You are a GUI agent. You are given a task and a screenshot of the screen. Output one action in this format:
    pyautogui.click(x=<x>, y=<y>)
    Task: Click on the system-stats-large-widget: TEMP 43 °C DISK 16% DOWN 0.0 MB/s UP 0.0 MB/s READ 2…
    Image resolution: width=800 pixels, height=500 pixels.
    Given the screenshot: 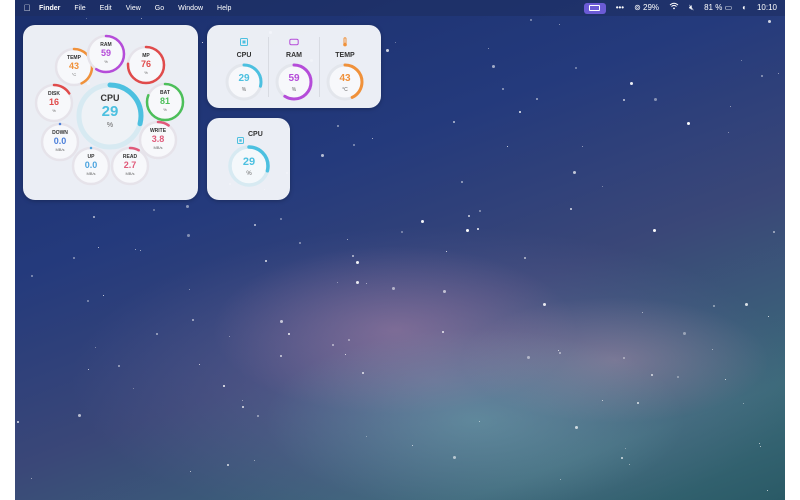 What is the action you would take?
    pyautogui.click(x=110, y=112)
    